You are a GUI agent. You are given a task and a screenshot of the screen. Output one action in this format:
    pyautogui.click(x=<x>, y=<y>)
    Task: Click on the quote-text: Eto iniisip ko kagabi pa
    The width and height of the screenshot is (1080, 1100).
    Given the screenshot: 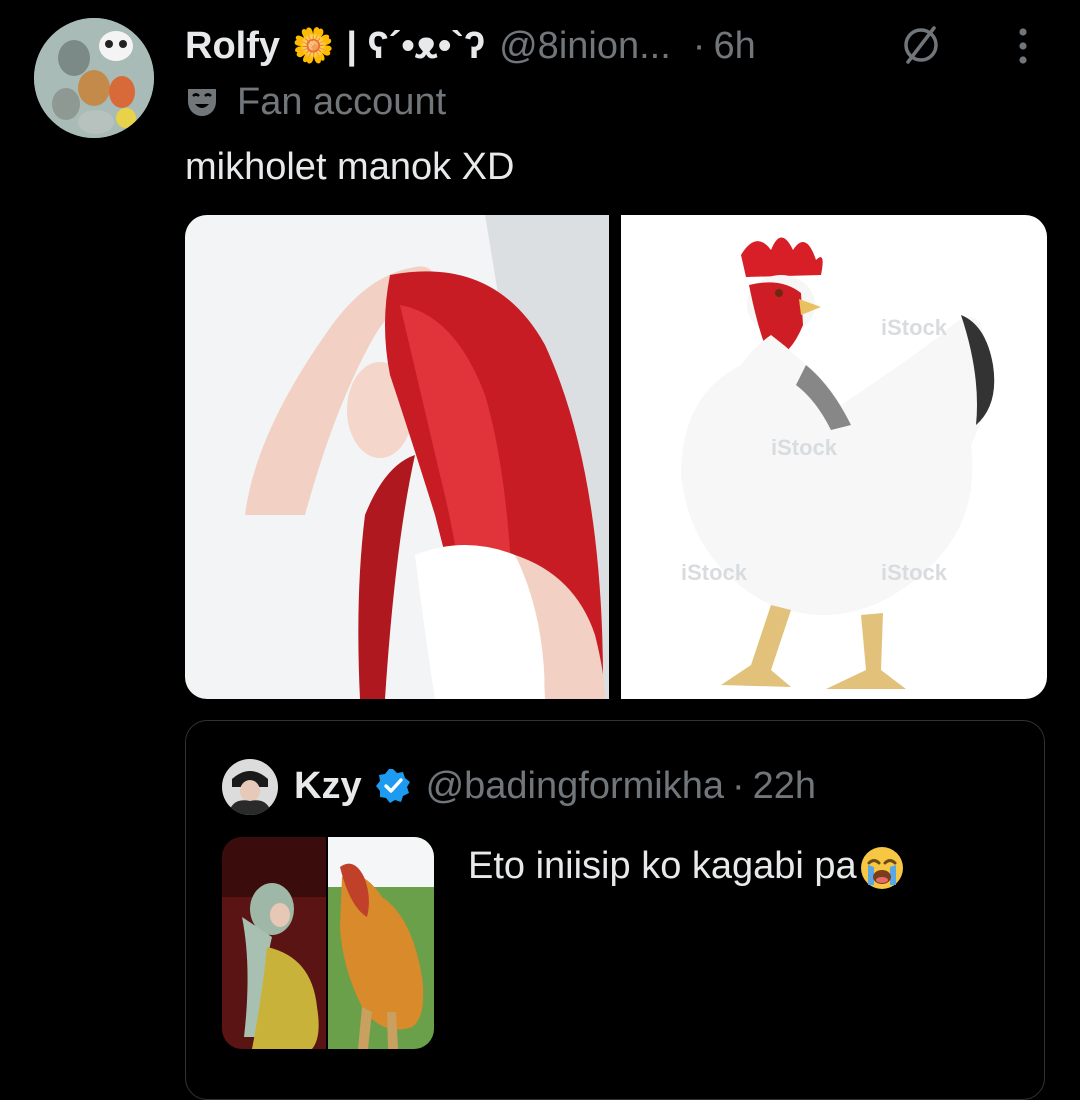 What is the action you would take?
    pyautogui.click(x=686, y=868)
    